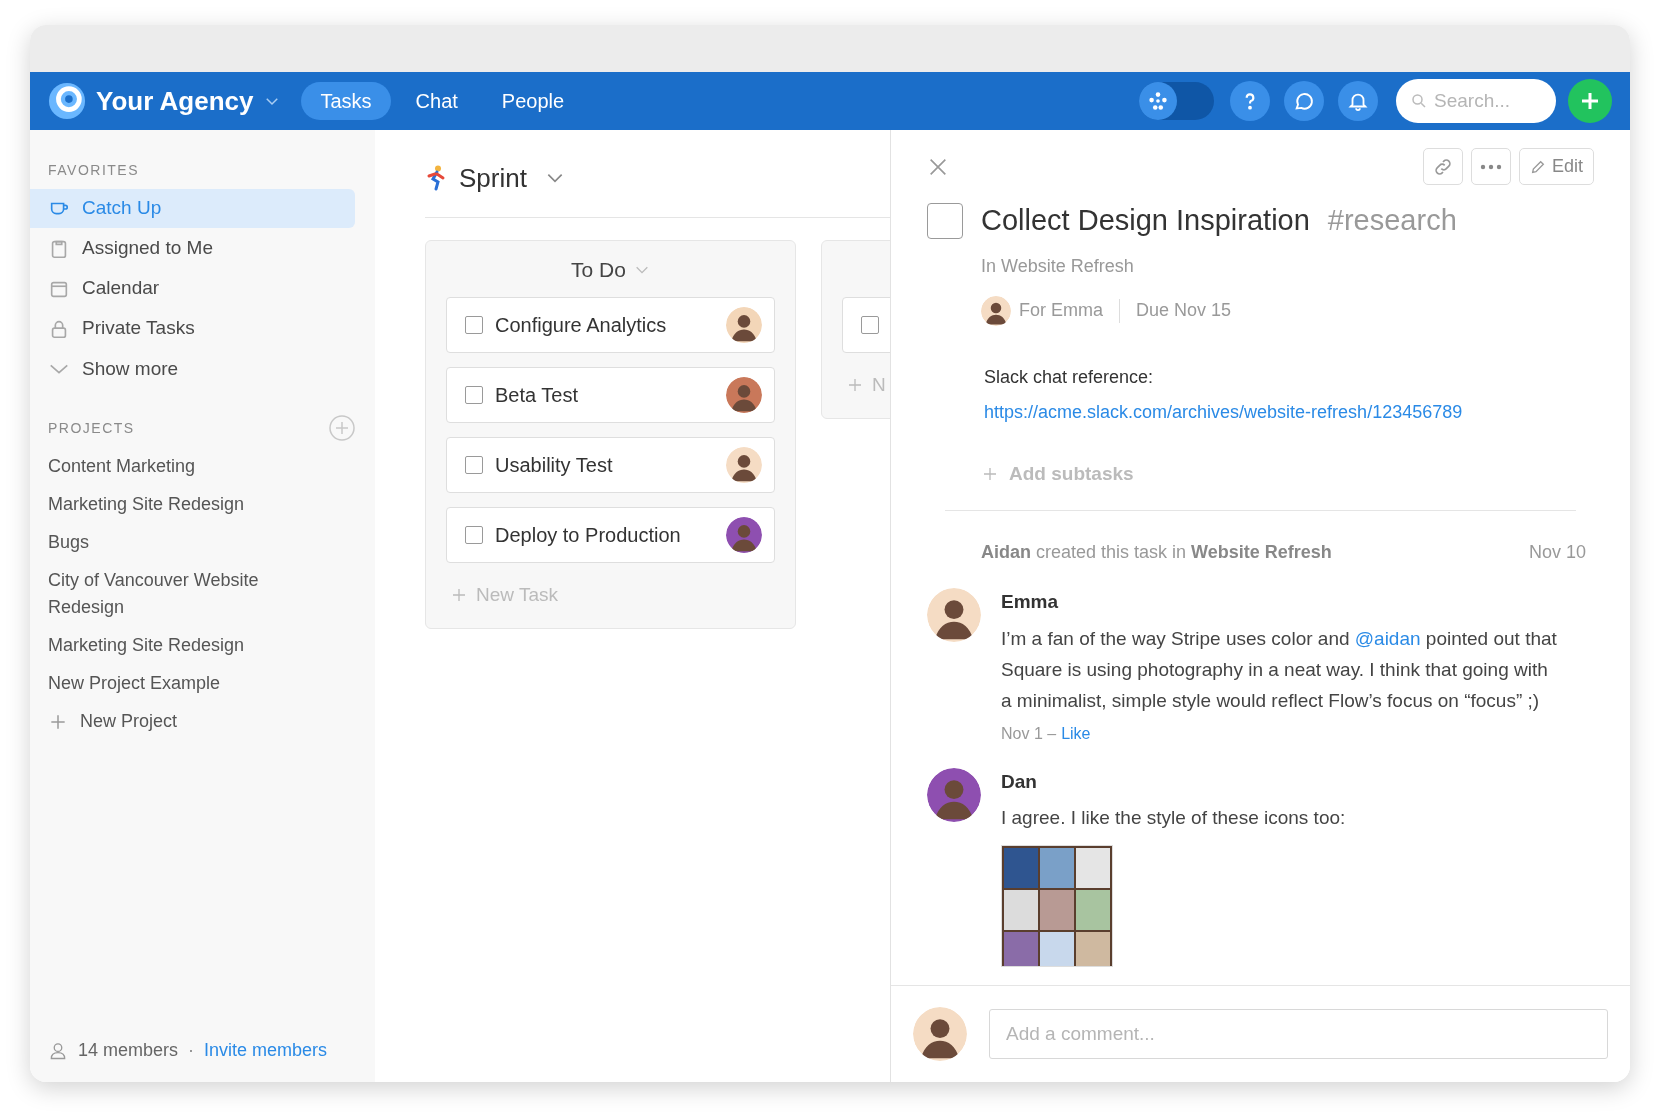 The width and height of the screenshot is (1660, 1120). What do you see at coordinates (436, 101) in the screenshot?
I see `nav-tab: Chat` at bounding box center [436, 101].